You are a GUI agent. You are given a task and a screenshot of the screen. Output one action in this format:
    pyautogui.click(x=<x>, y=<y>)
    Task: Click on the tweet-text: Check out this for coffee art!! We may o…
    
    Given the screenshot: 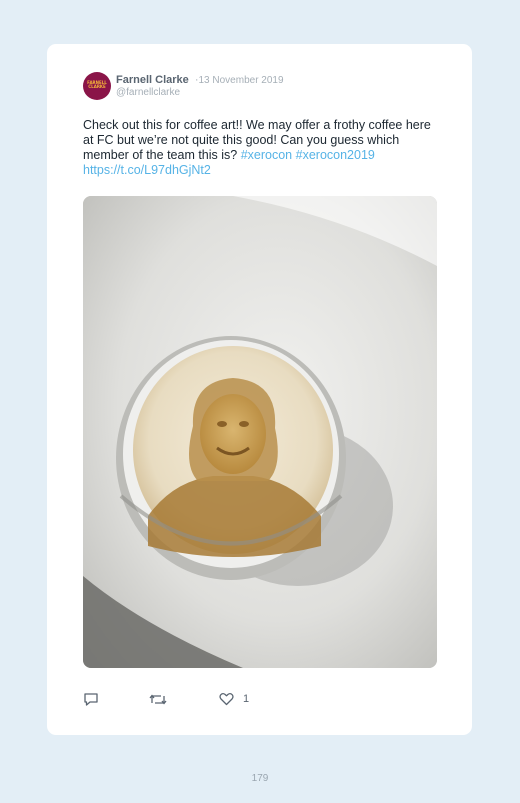 What is the action you would take?
    pyautogui.click(x=263, y=148)
    